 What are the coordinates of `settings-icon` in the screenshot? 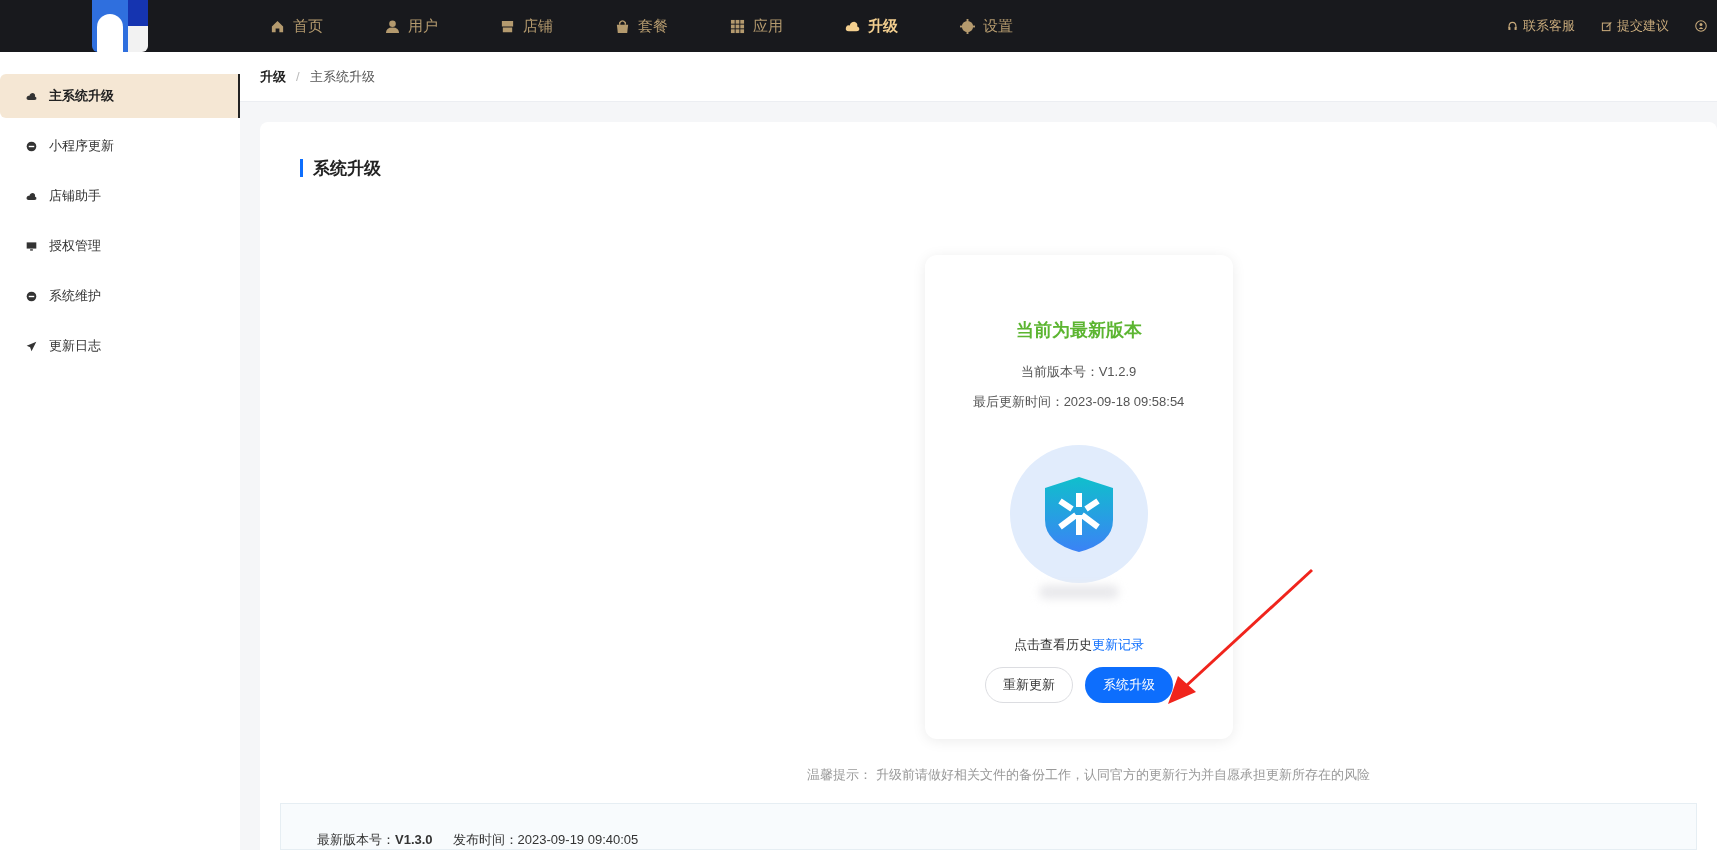 It's located at (967, 26).